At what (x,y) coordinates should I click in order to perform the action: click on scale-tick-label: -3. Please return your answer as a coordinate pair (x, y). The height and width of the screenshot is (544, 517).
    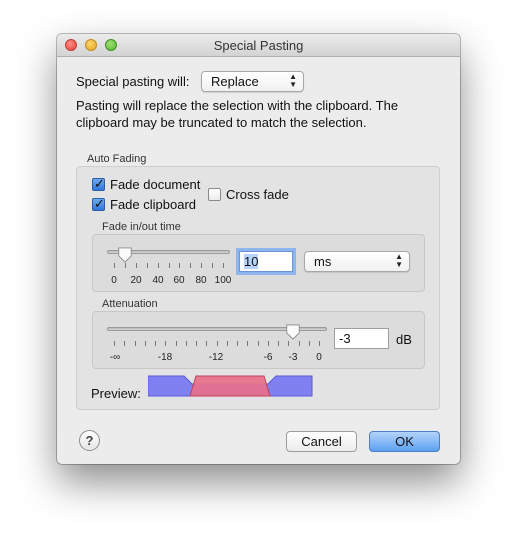
    Looking at the image, I should click on (293, 357).